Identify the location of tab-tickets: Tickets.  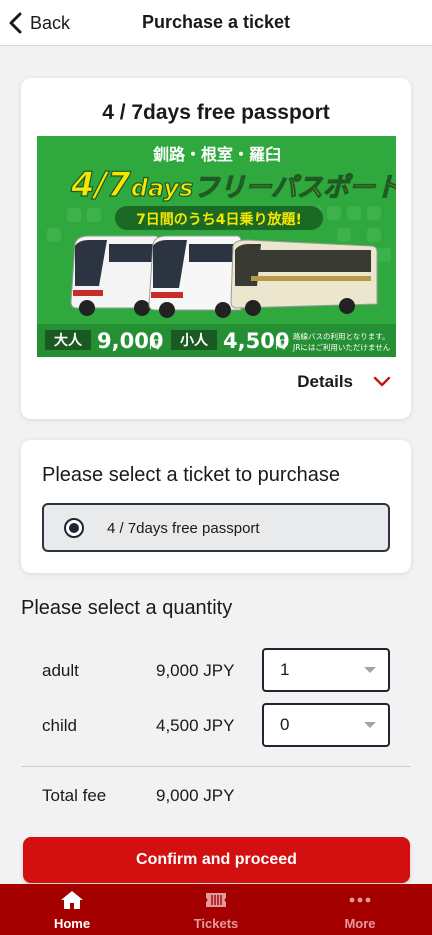
(216, 909).